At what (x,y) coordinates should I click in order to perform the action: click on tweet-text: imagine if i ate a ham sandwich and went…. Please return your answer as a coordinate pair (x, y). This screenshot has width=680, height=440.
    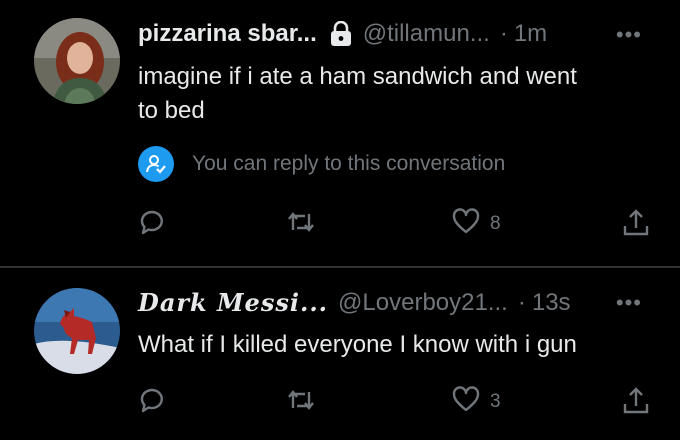
    Looking at the image, I should click on (398, 94).